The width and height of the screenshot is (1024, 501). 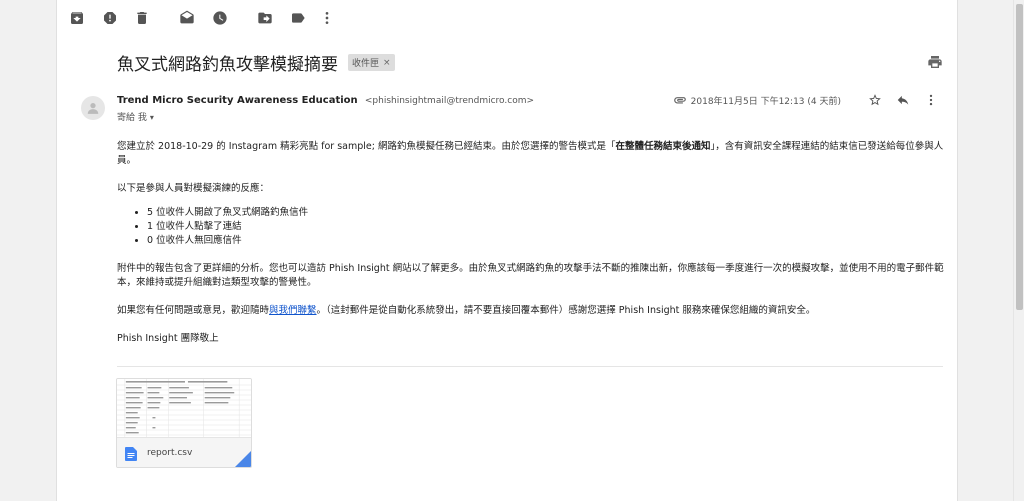 What do you see at coordinates (507, 18) in the screenshot?
I see `toolbar` at bounding box center [507, 18].